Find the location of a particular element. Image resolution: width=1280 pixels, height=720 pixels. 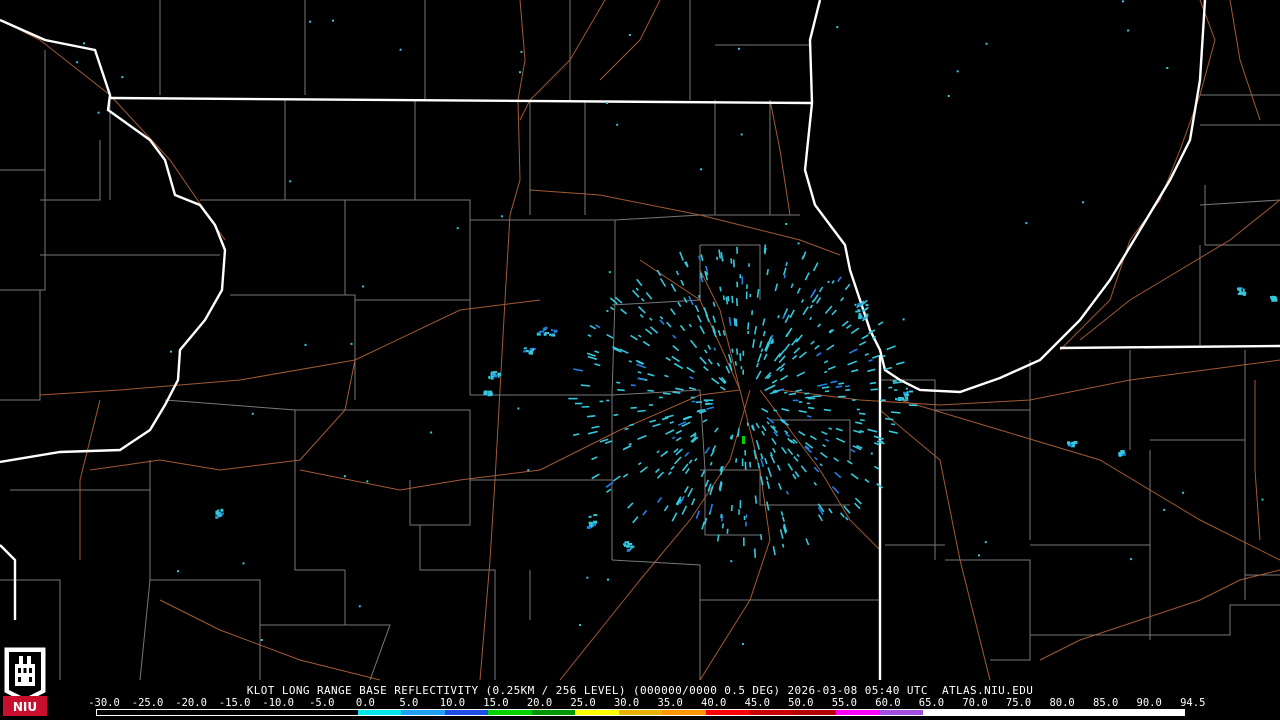

scale-label: -25.0 is located at coordinates (147, 703).